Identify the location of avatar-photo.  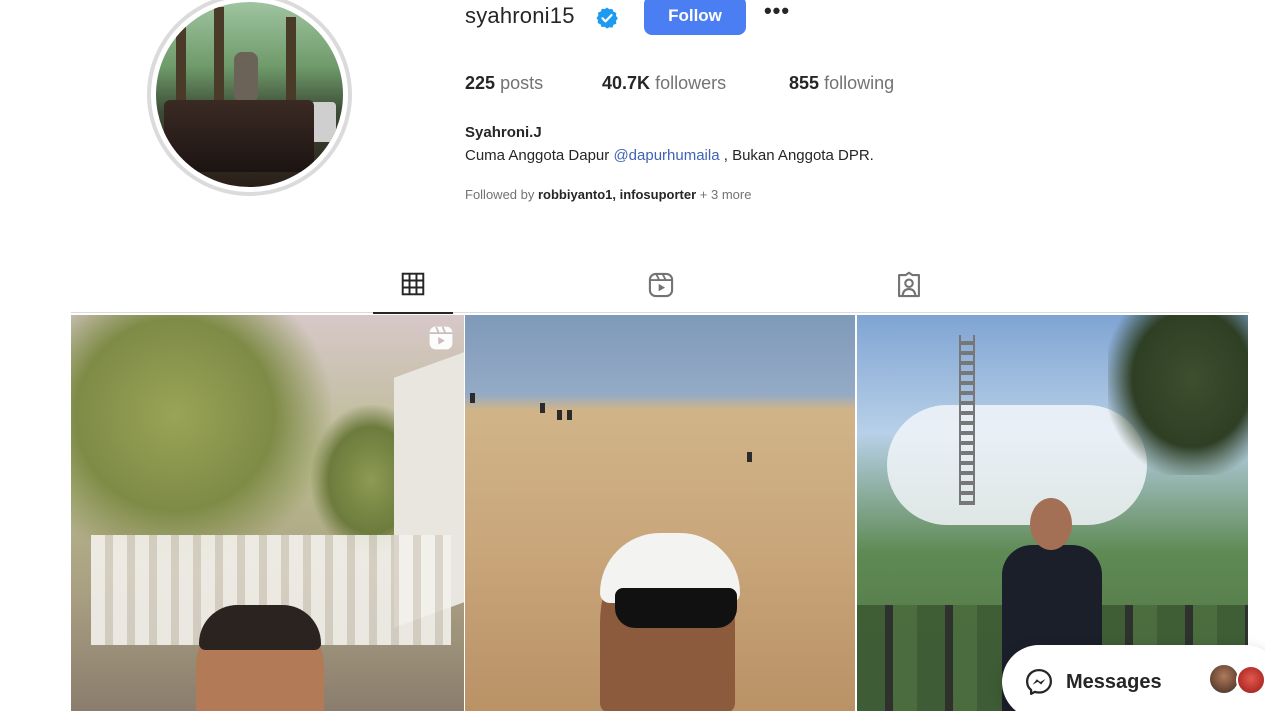
(249, 94).